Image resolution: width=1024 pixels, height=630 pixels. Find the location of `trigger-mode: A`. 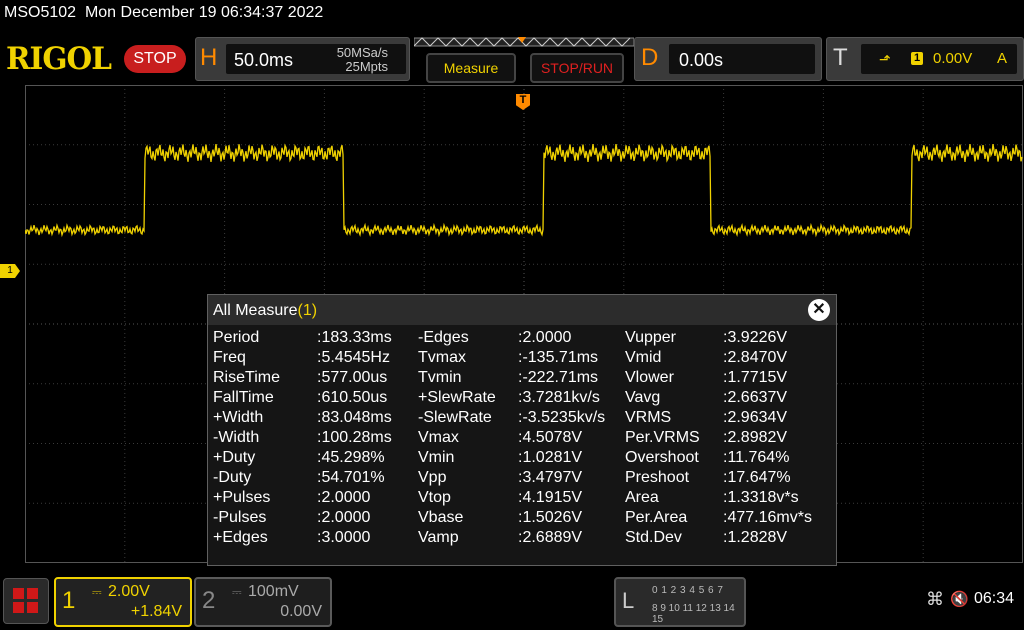

trigger-mode: A is located at coordinates (1001, 58).